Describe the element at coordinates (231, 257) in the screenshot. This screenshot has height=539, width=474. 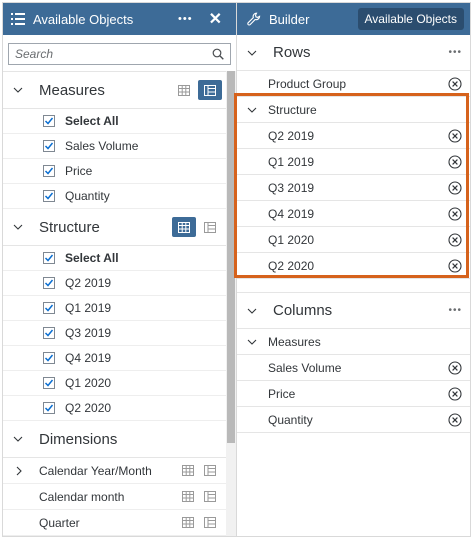
I see `scrollbar-thumb` at that location.